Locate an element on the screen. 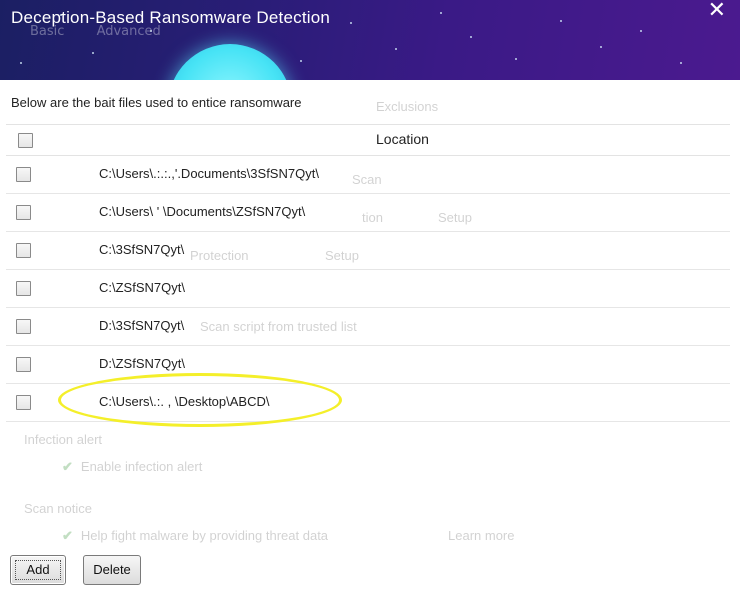 Image resolution: width=740 pixels, height=607 pixels. file-path: D:\3SfSN7Qyt\ is located at coordinates (142, 325).